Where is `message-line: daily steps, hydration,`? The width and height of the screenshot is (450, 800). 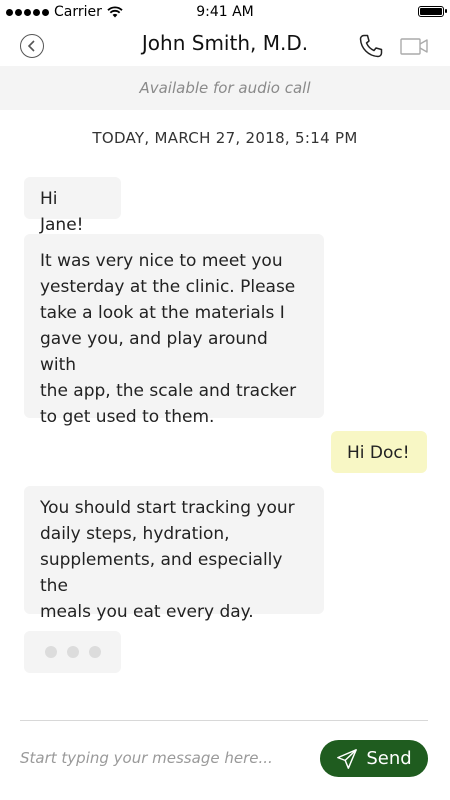 message-line: daily steps, hydration, is located at coordinates (135, 534).